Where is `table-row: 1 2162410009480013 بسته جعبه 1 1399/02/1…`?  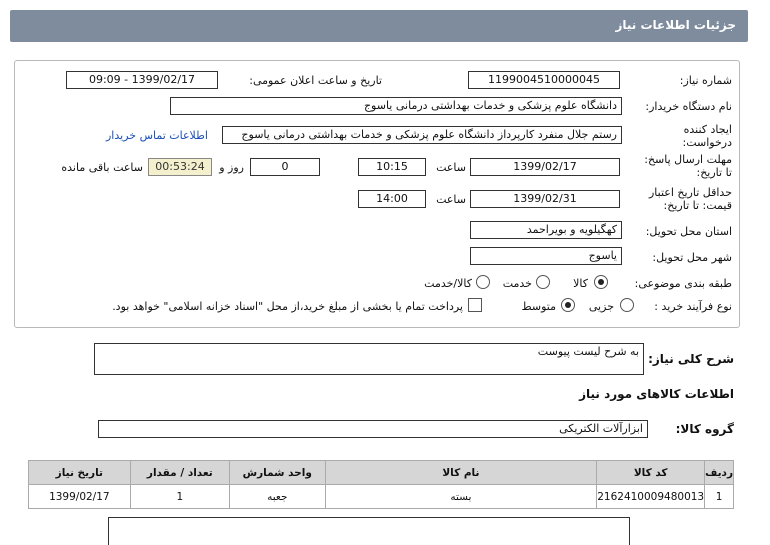
table-row: 1 2162410009480013 بسته جعبه 1 1399/02/1… is located at coordinates (381, 496).